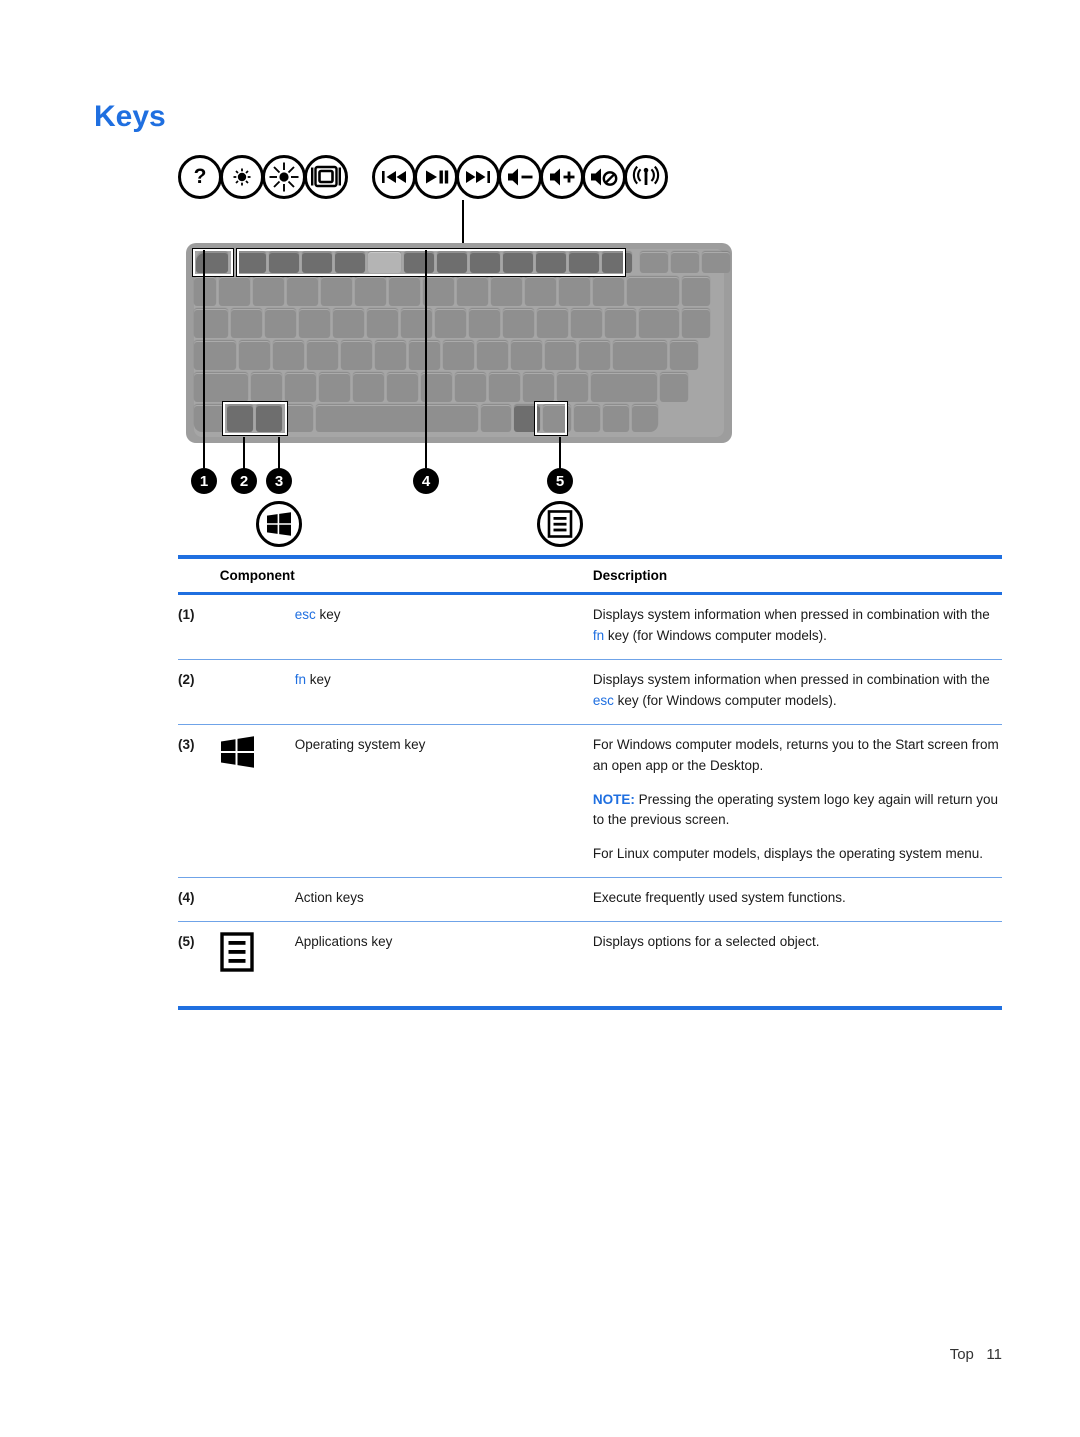 The image size is (1080, 1437). What do you see at coordinates (797, 576) in the screenshot?
I see `header-description: Description` at bounding box center [797, 576].